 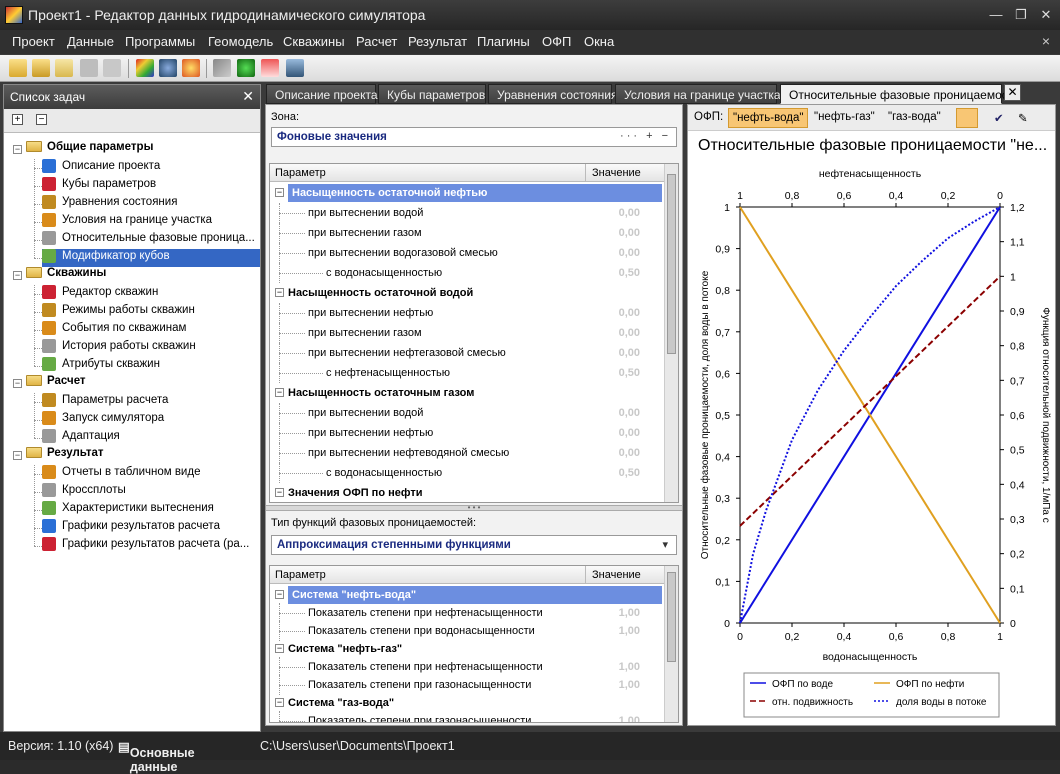 What do you see at coordinates (105, 402) in the screenshot?
I see `tree-item: Параметры расчета` at bounding box center [105, 402].